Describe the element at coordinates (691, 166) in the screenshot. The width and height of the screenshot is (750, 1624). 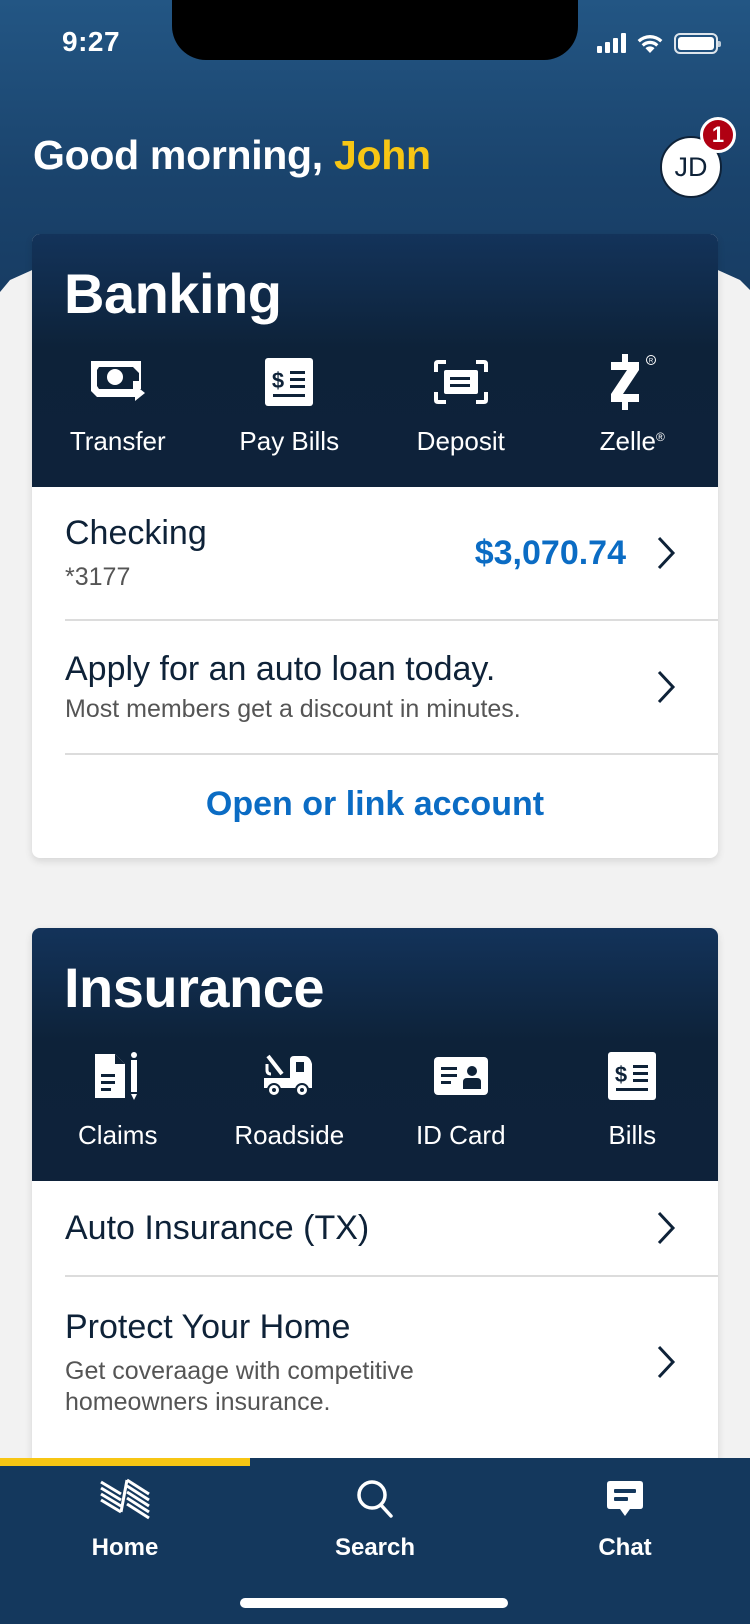
I see `avatar-initials: JD` at that location.